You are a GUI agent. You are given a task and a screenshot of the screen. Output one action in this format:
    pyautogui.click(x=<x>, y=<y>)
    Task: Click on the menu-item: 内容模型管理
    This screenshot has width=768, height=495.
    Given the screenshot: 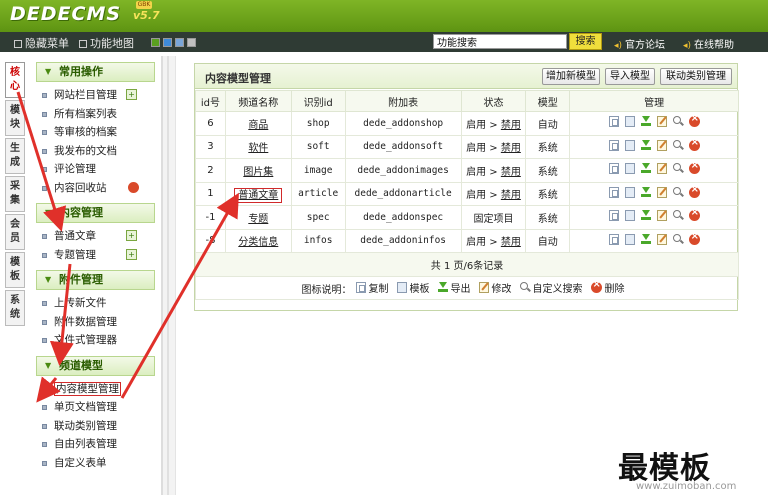 What is the action you would take?
    pyautogui.click(x=94, y=389)
    